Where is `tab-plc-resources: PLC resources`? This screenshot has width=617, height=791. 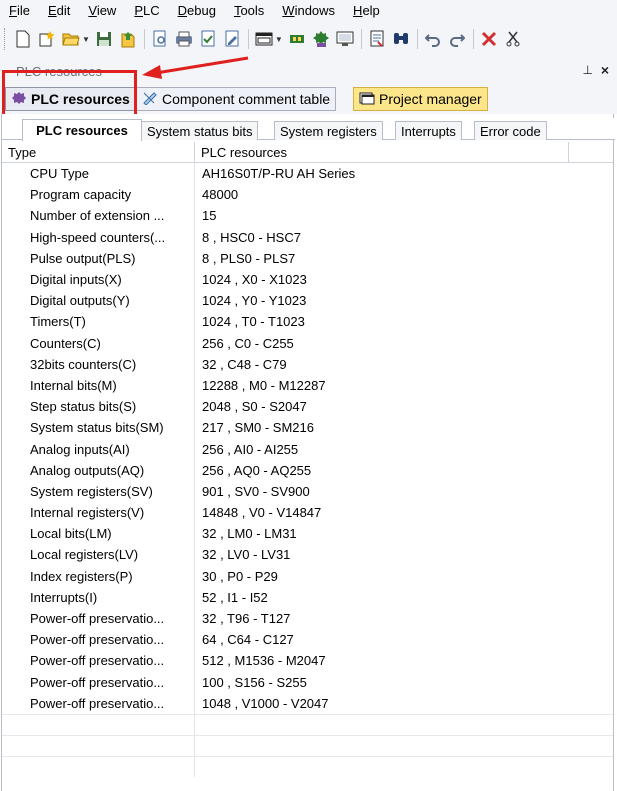 tab-plc-resources: PLC resources is located at coordinates (70, 99).